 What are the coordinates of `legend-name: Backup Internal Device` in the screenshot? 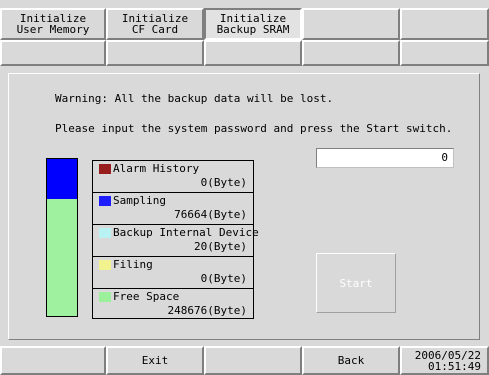 It's located at (186, 232).